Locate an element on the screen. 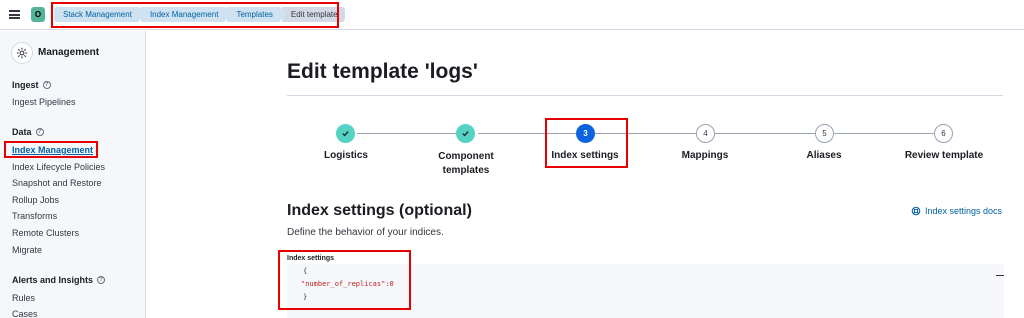  annotation-box-breadcrumb is located at coordinates (195, 15).